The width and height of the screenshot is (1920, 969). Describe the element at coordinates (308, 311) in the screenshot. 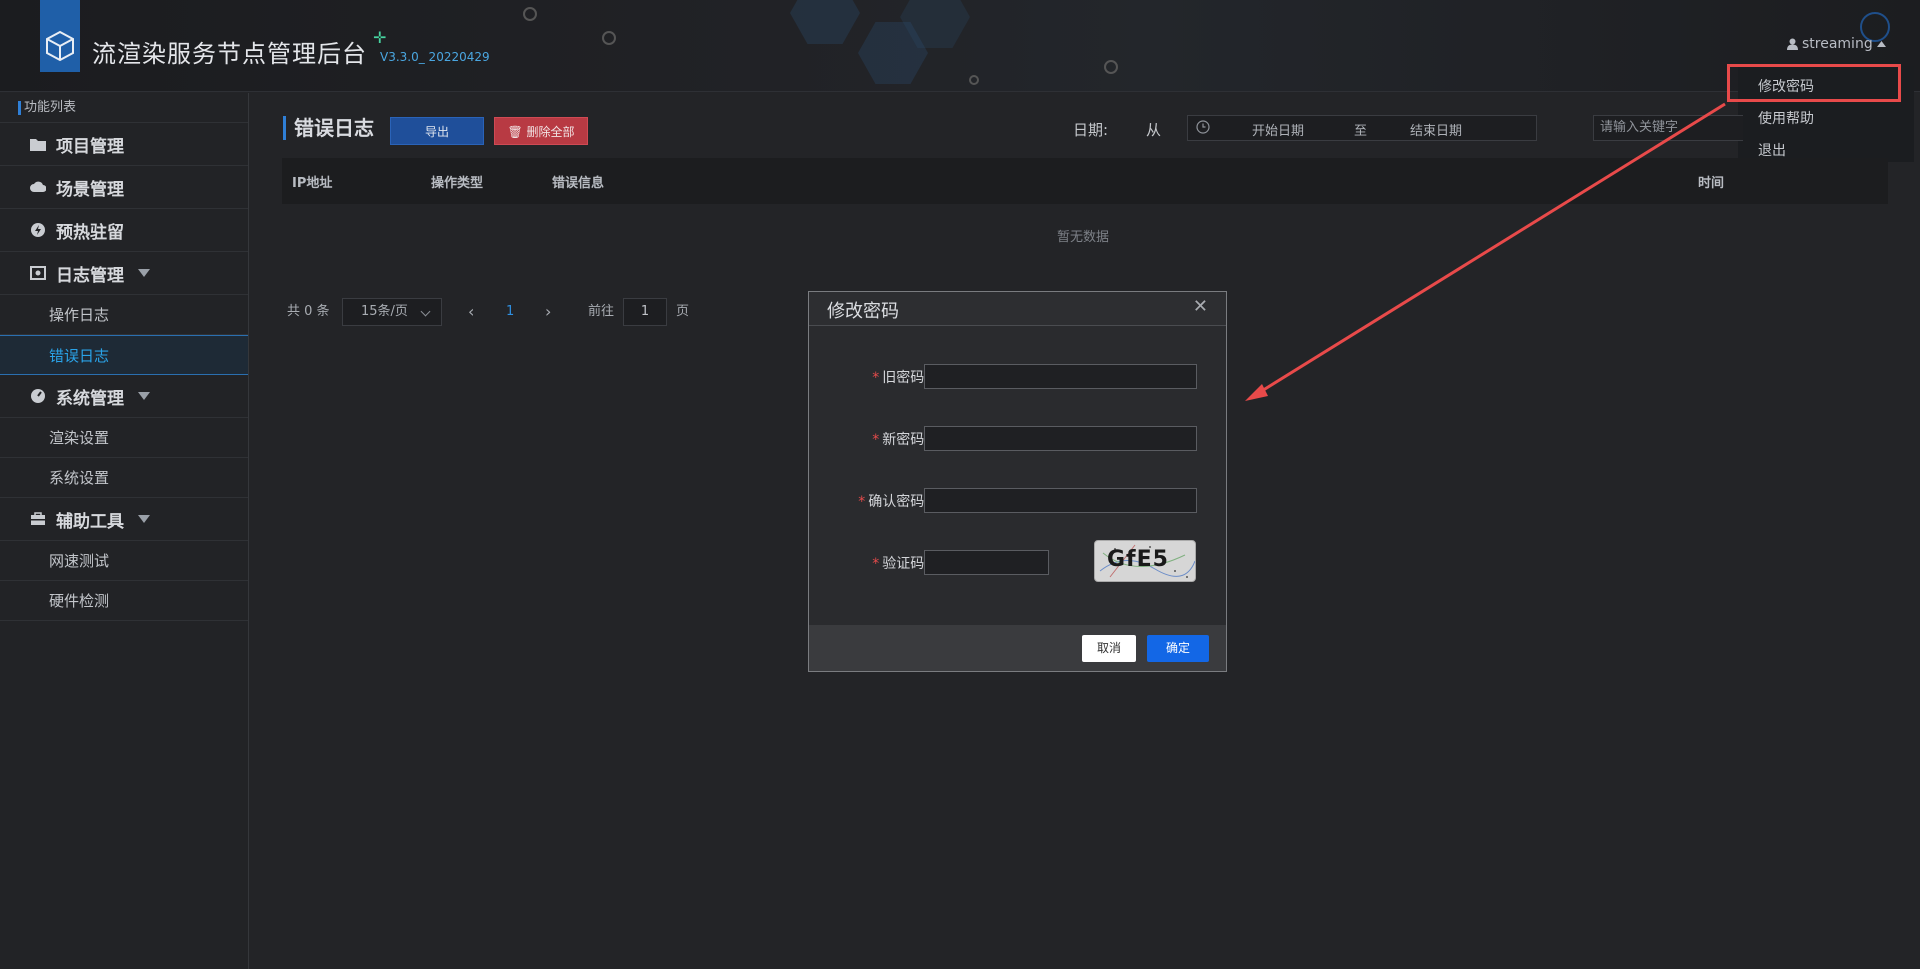

I see `pagination-total: 共 0 条` at that location.